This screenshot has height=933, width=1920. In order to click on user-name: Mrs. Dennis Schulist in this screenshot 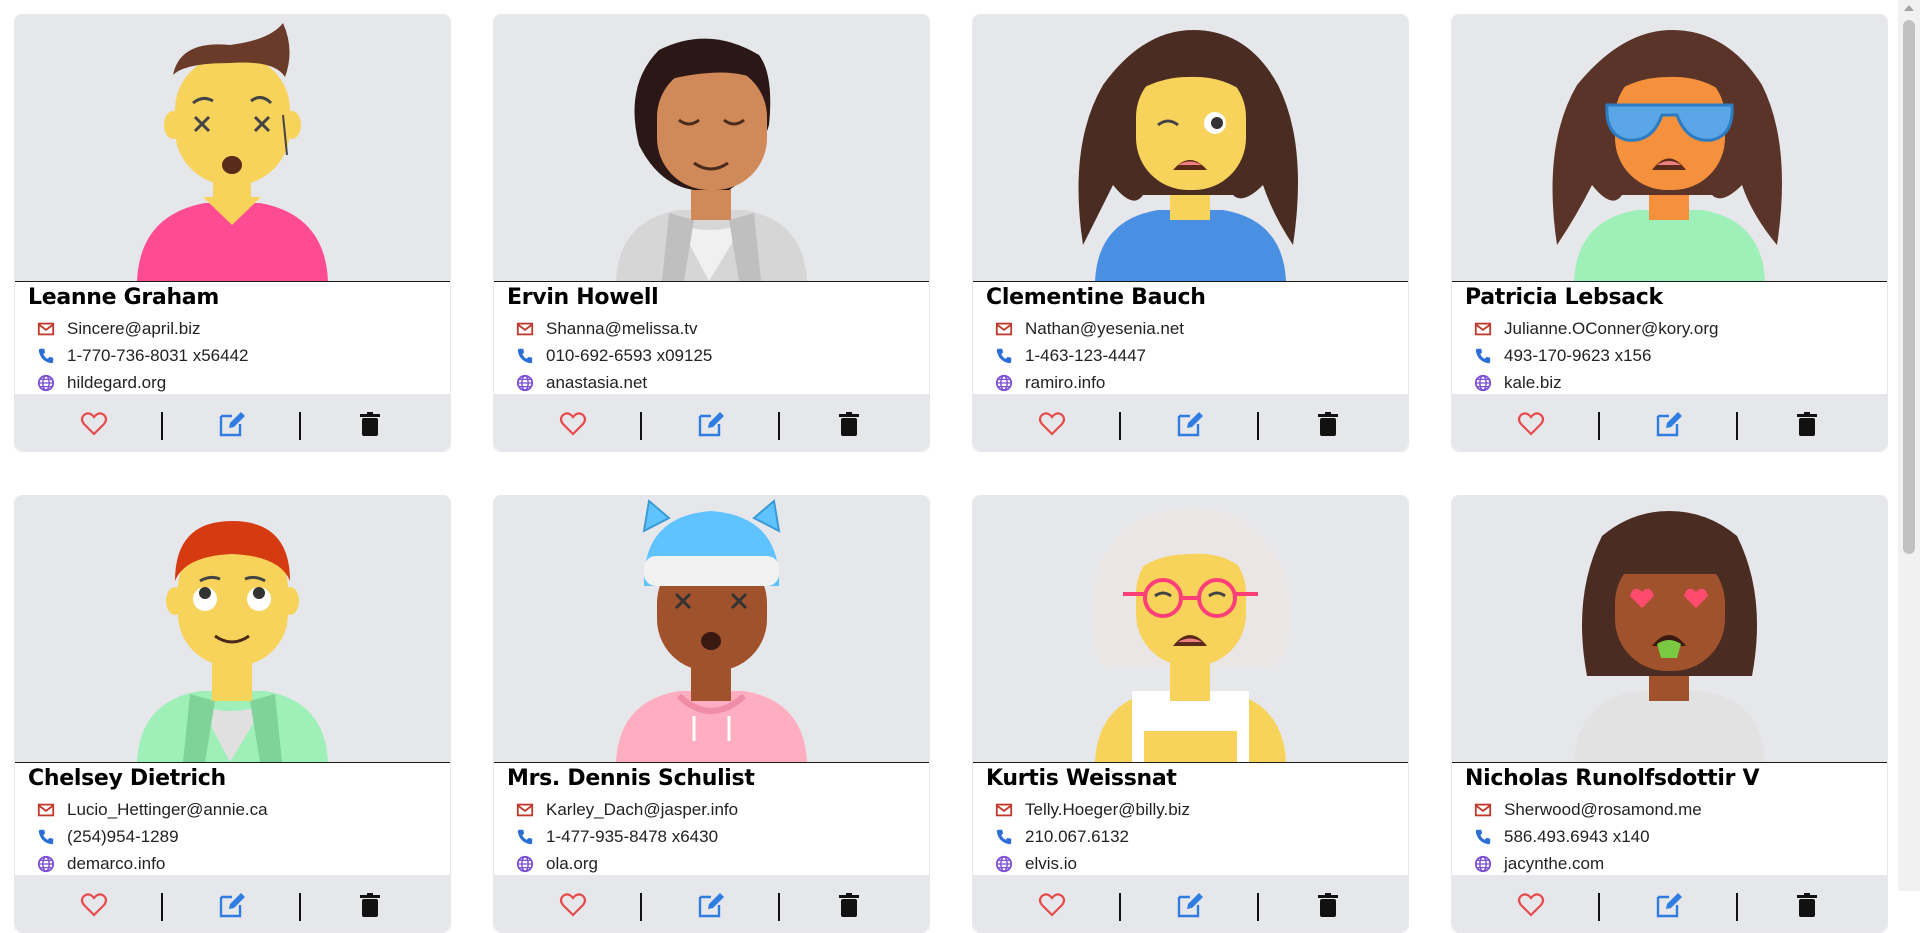, I will do `click(631, 778)`.